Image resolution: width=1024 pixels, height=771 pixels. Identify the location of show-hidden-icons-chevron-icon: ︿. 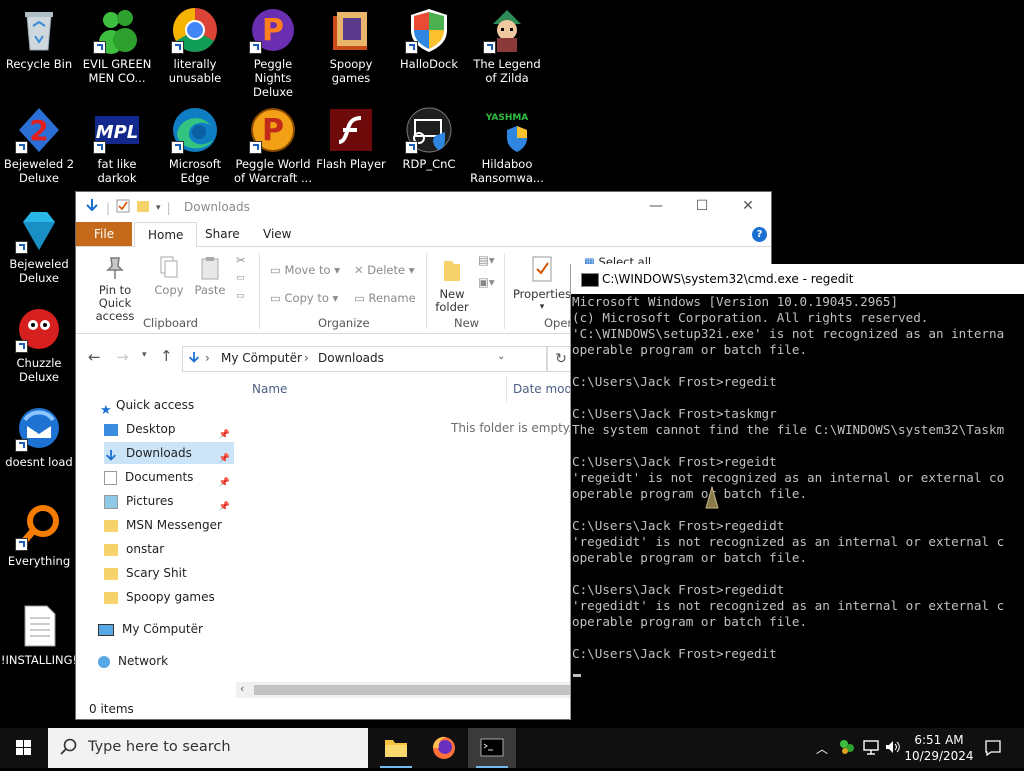
(822, 748).